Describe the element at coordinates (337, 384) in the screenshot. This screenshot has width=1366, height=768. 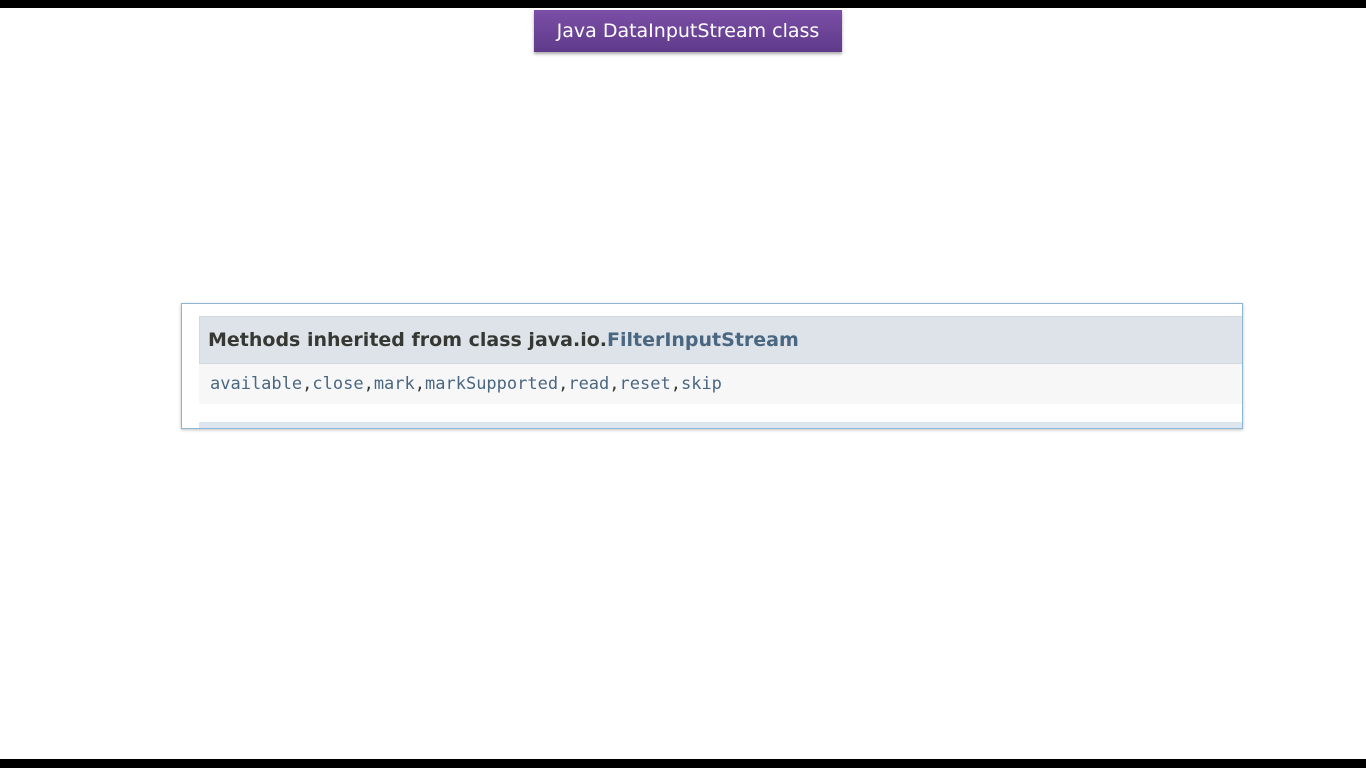
I see `method-link-close: close` at that location.